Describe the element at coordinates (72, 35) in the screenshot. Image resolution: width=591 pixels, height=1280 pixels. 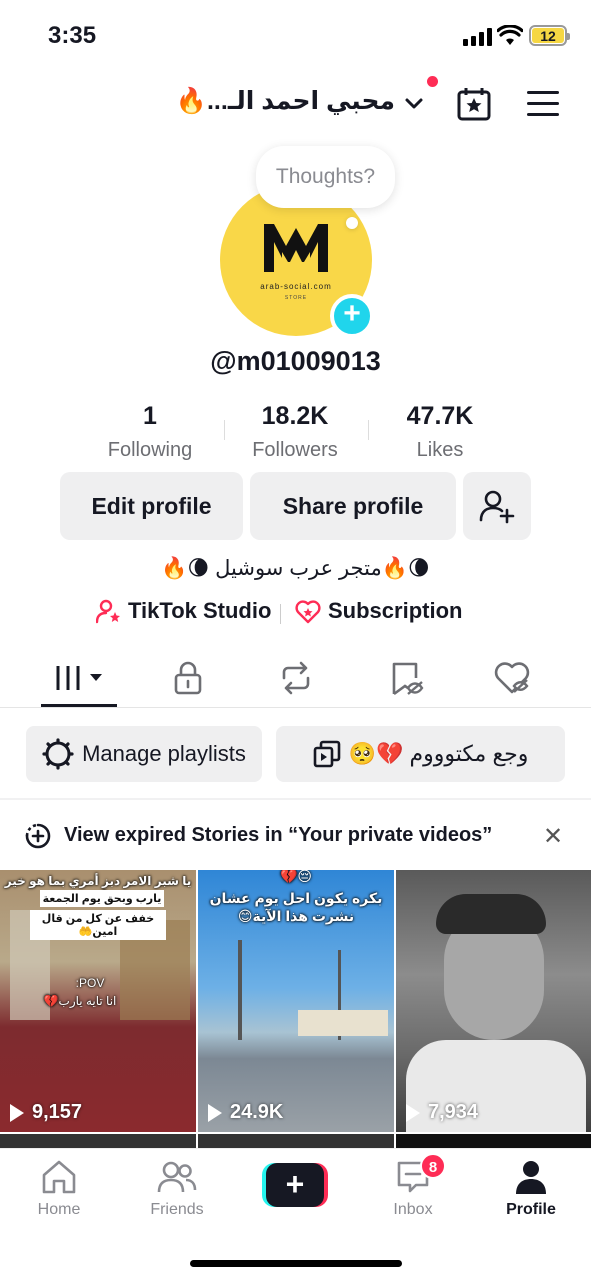
I see `status-time: 3:35` at that location.